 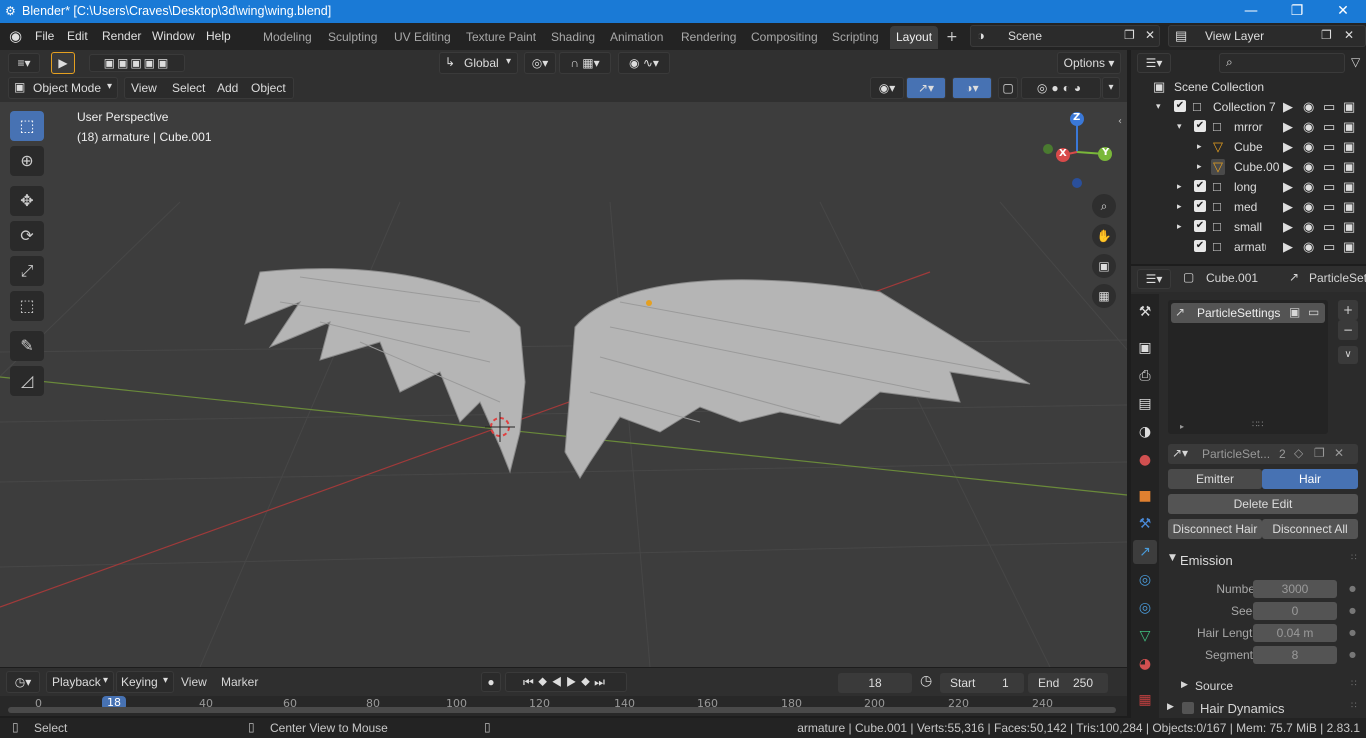 I want to click on add-workspace-icon: +, so click(x=952, y=37).